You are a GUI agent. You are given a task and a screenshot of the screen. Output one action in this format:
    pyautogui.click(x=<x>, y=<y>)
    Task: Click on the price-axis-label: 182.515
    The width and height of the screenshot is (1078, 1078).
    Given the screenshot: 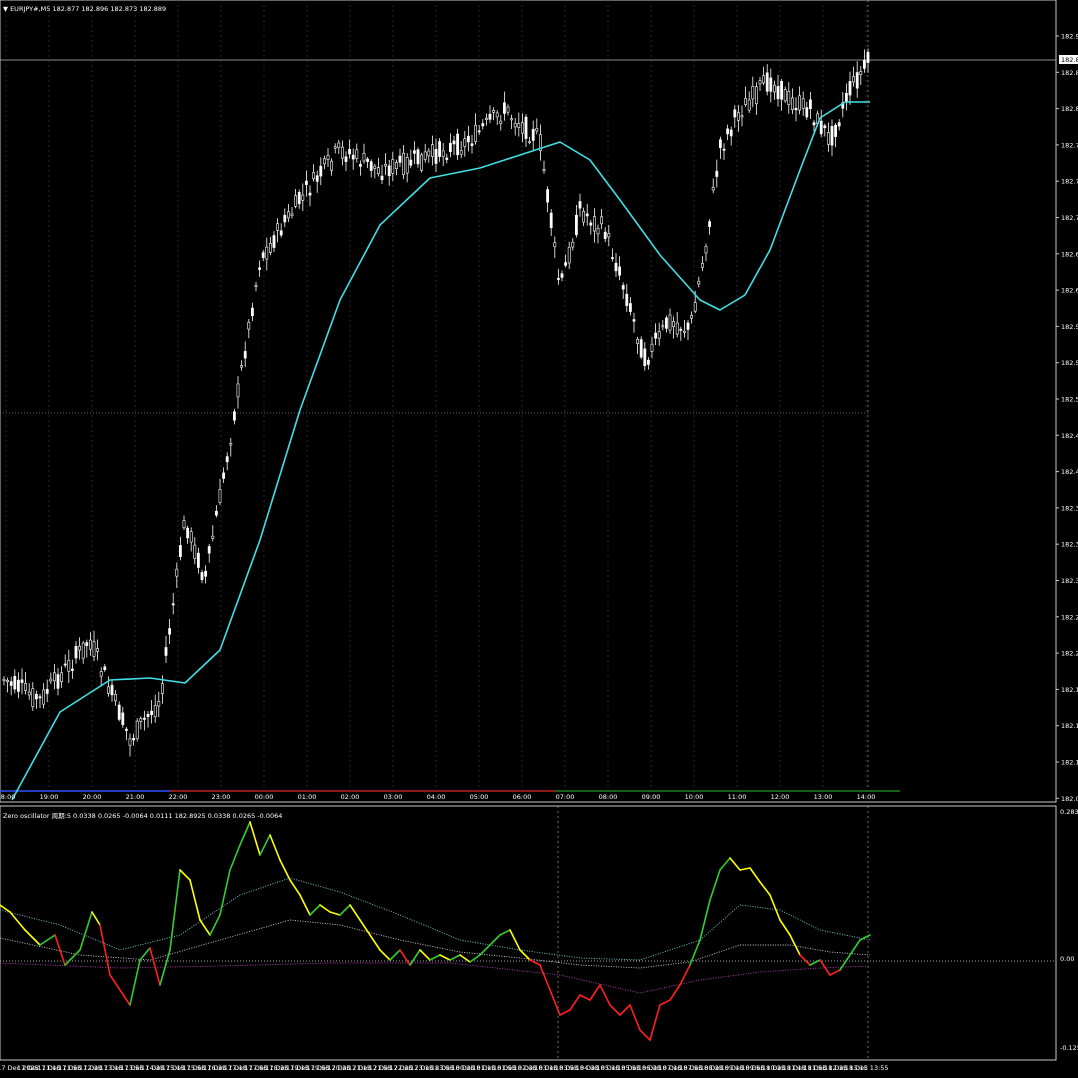 What is the action you would take?
    pyautogui.click(x=1069, y=400)
    